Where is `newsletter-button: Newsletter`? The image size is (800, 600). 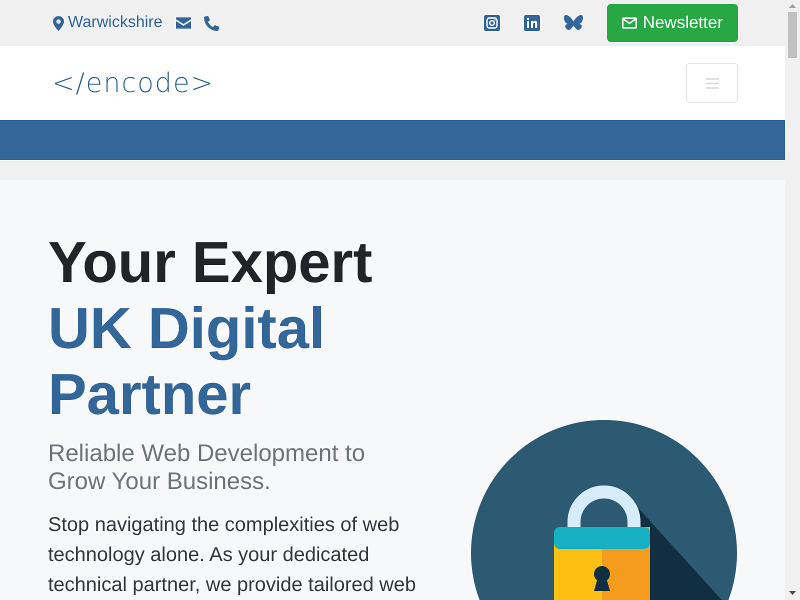
newsletter-button: Newsletter is located at coordinates (672, 23).